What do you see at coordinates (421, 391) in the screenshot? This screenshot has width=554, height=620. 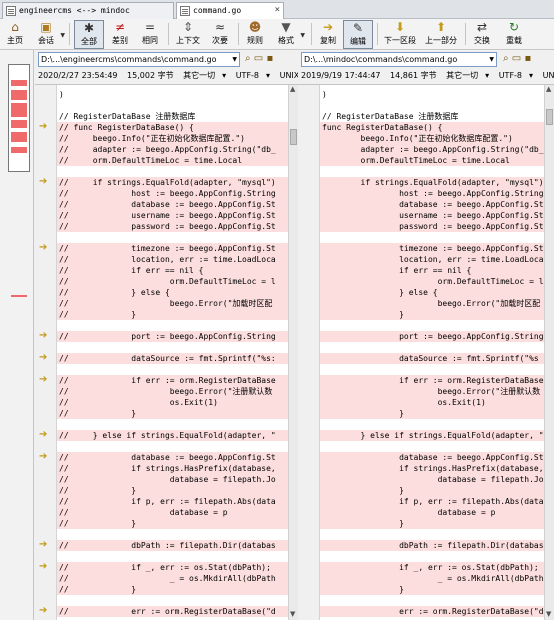 I see `code-line: beego.Error("注册默认数` at bounding box center [421, 391].